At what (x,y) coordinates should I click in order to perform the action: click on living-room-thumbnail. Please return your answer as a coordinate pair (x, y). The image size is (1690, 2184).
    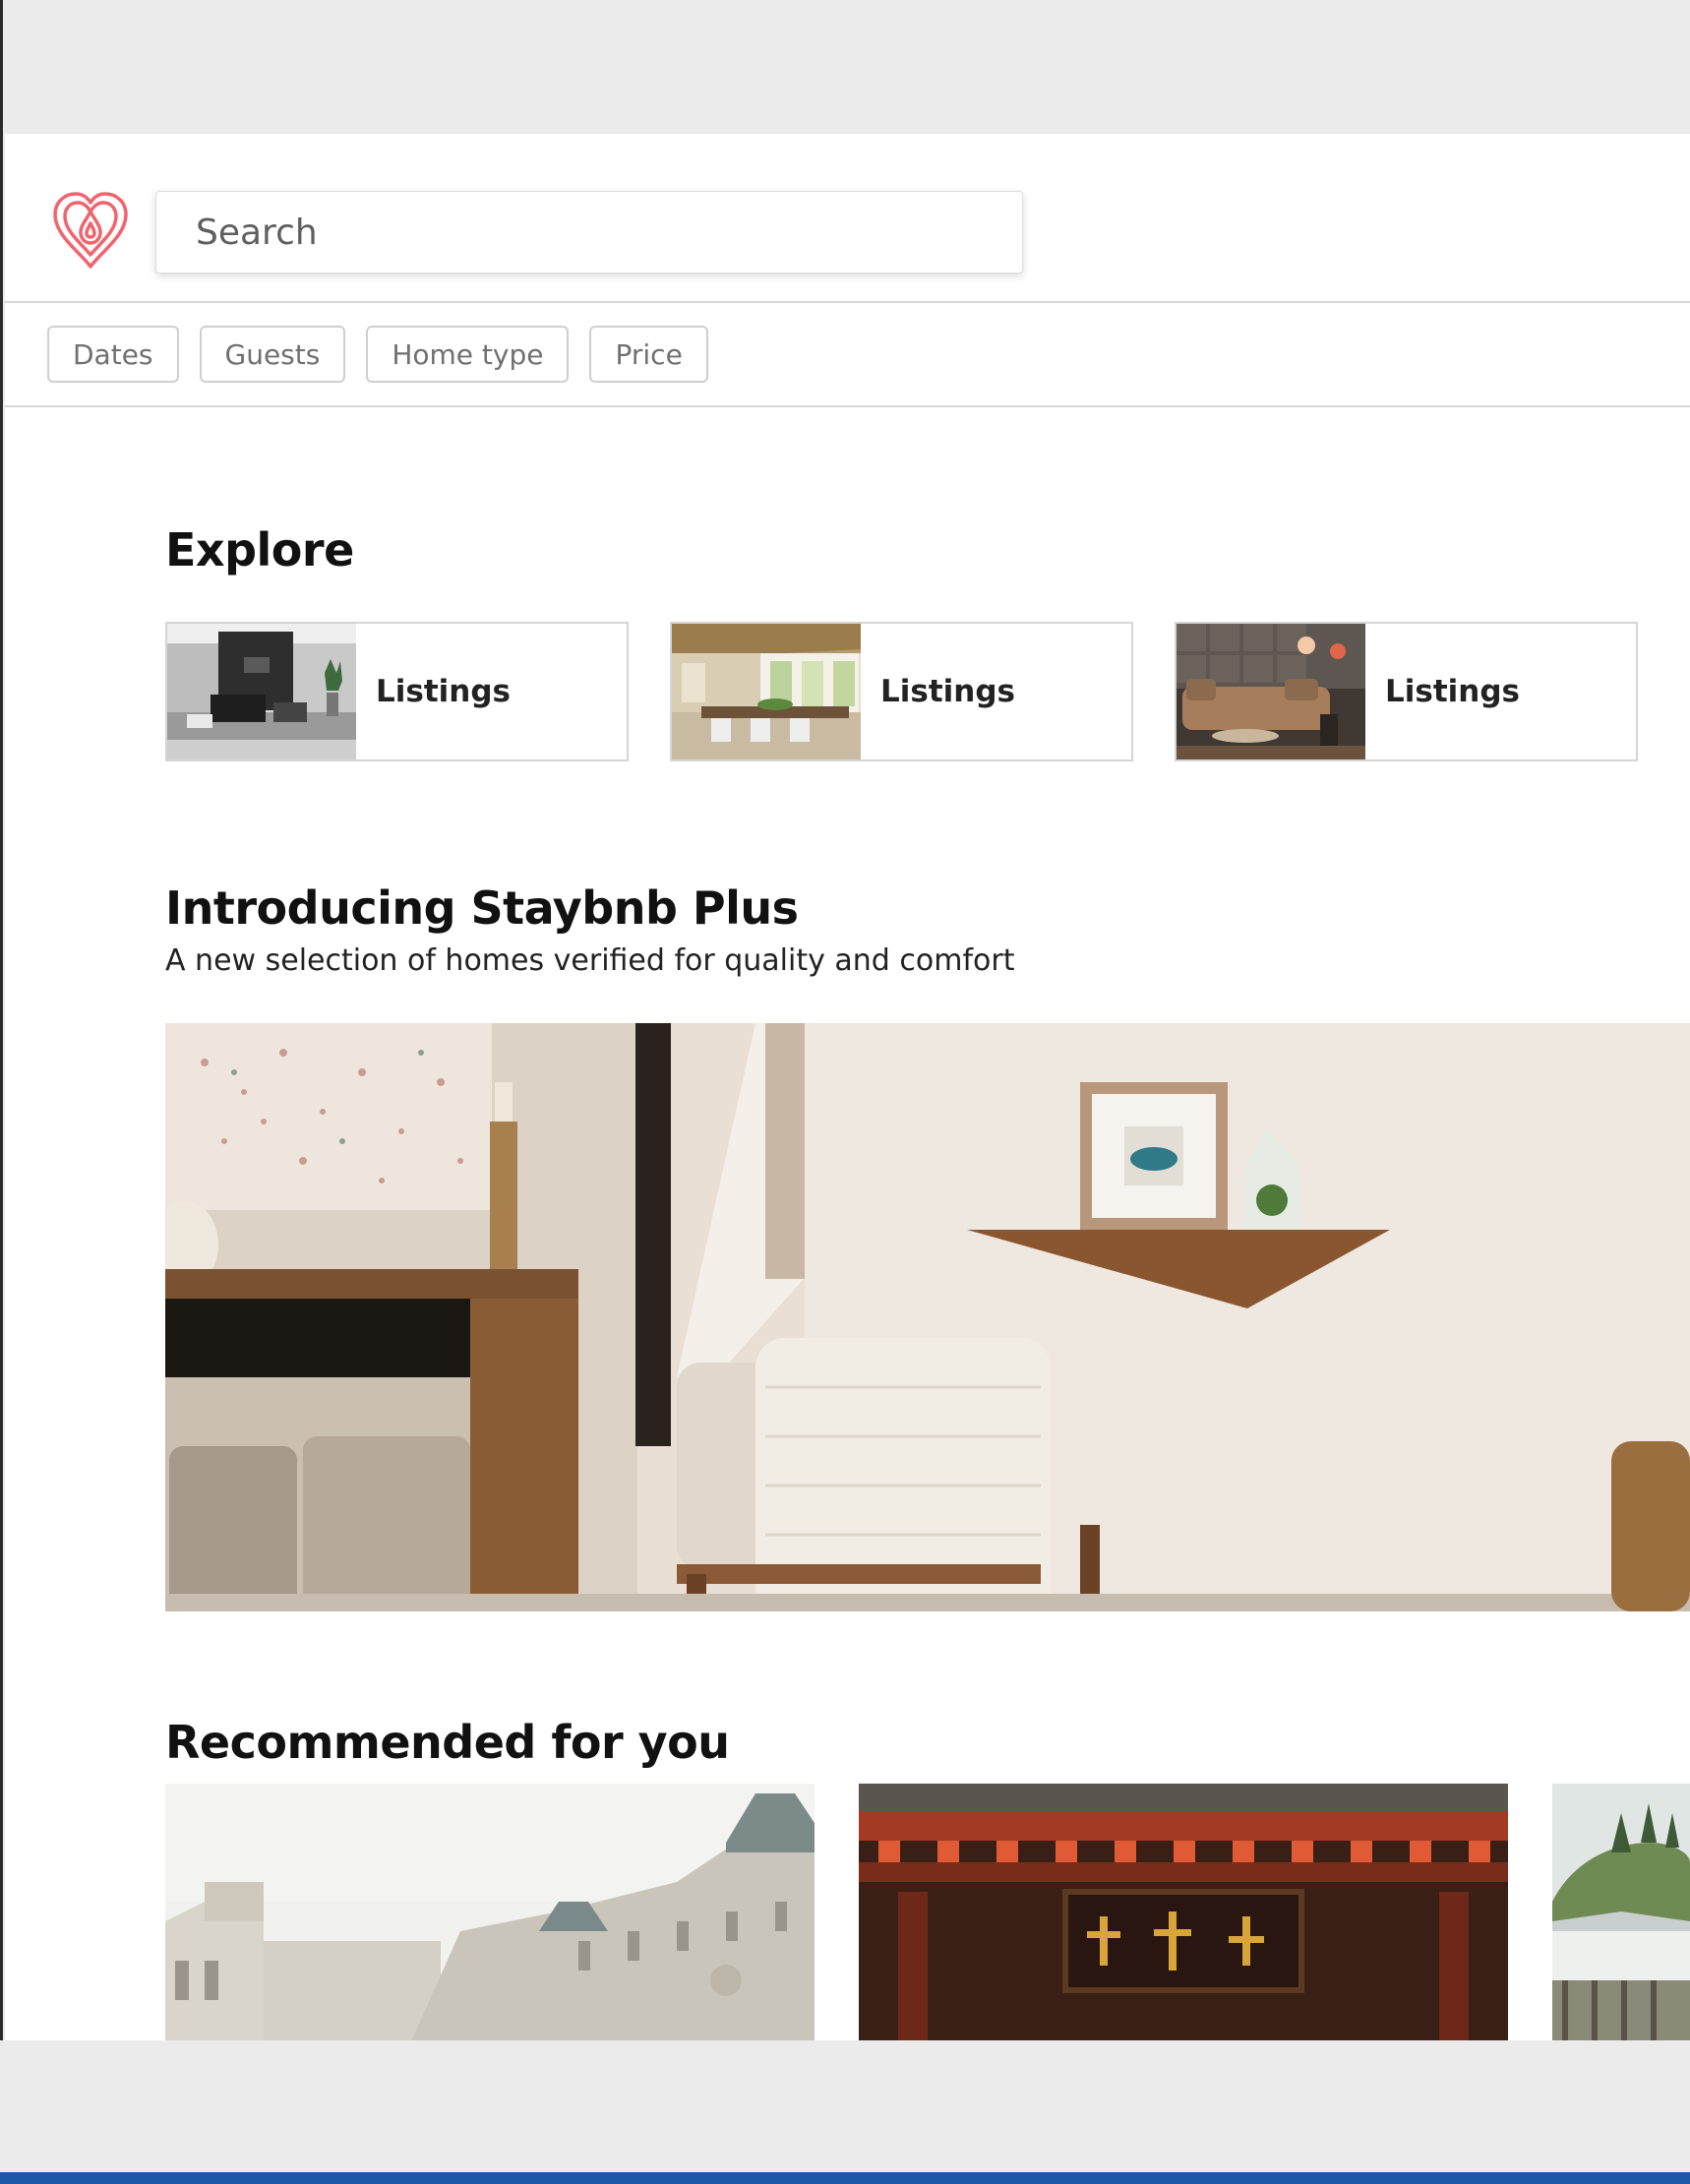
    Looking at the image, I should click on (261, 691).